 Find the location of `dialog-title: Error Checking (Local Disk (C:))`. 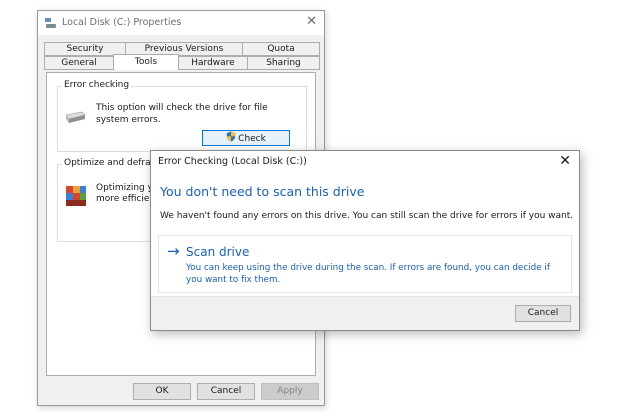

dialog-title: Error Checking (Local Disk (C:)) is located at coordinates (232, 161).